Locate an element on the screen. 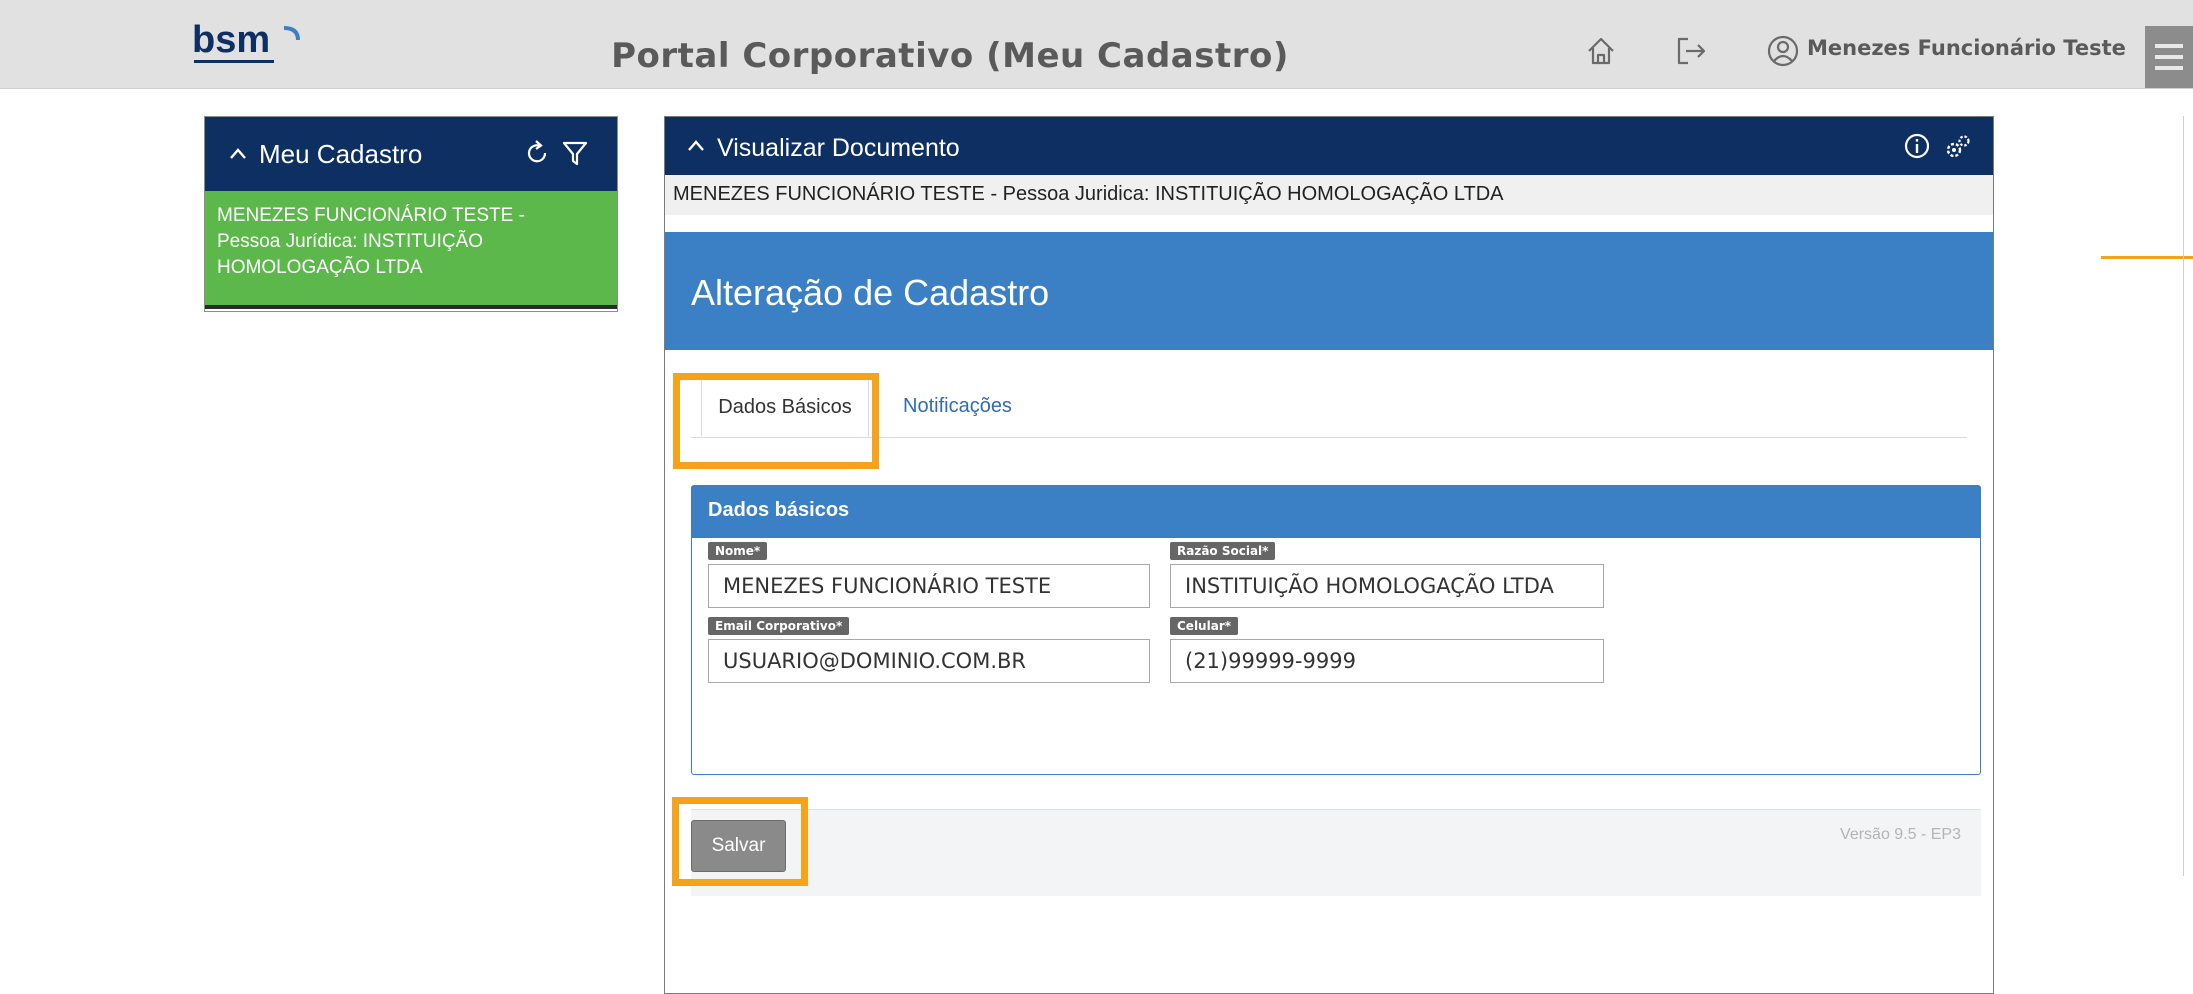  form-footer: Versão 9.5 - EP3 is located at coordinates (1336, 852).